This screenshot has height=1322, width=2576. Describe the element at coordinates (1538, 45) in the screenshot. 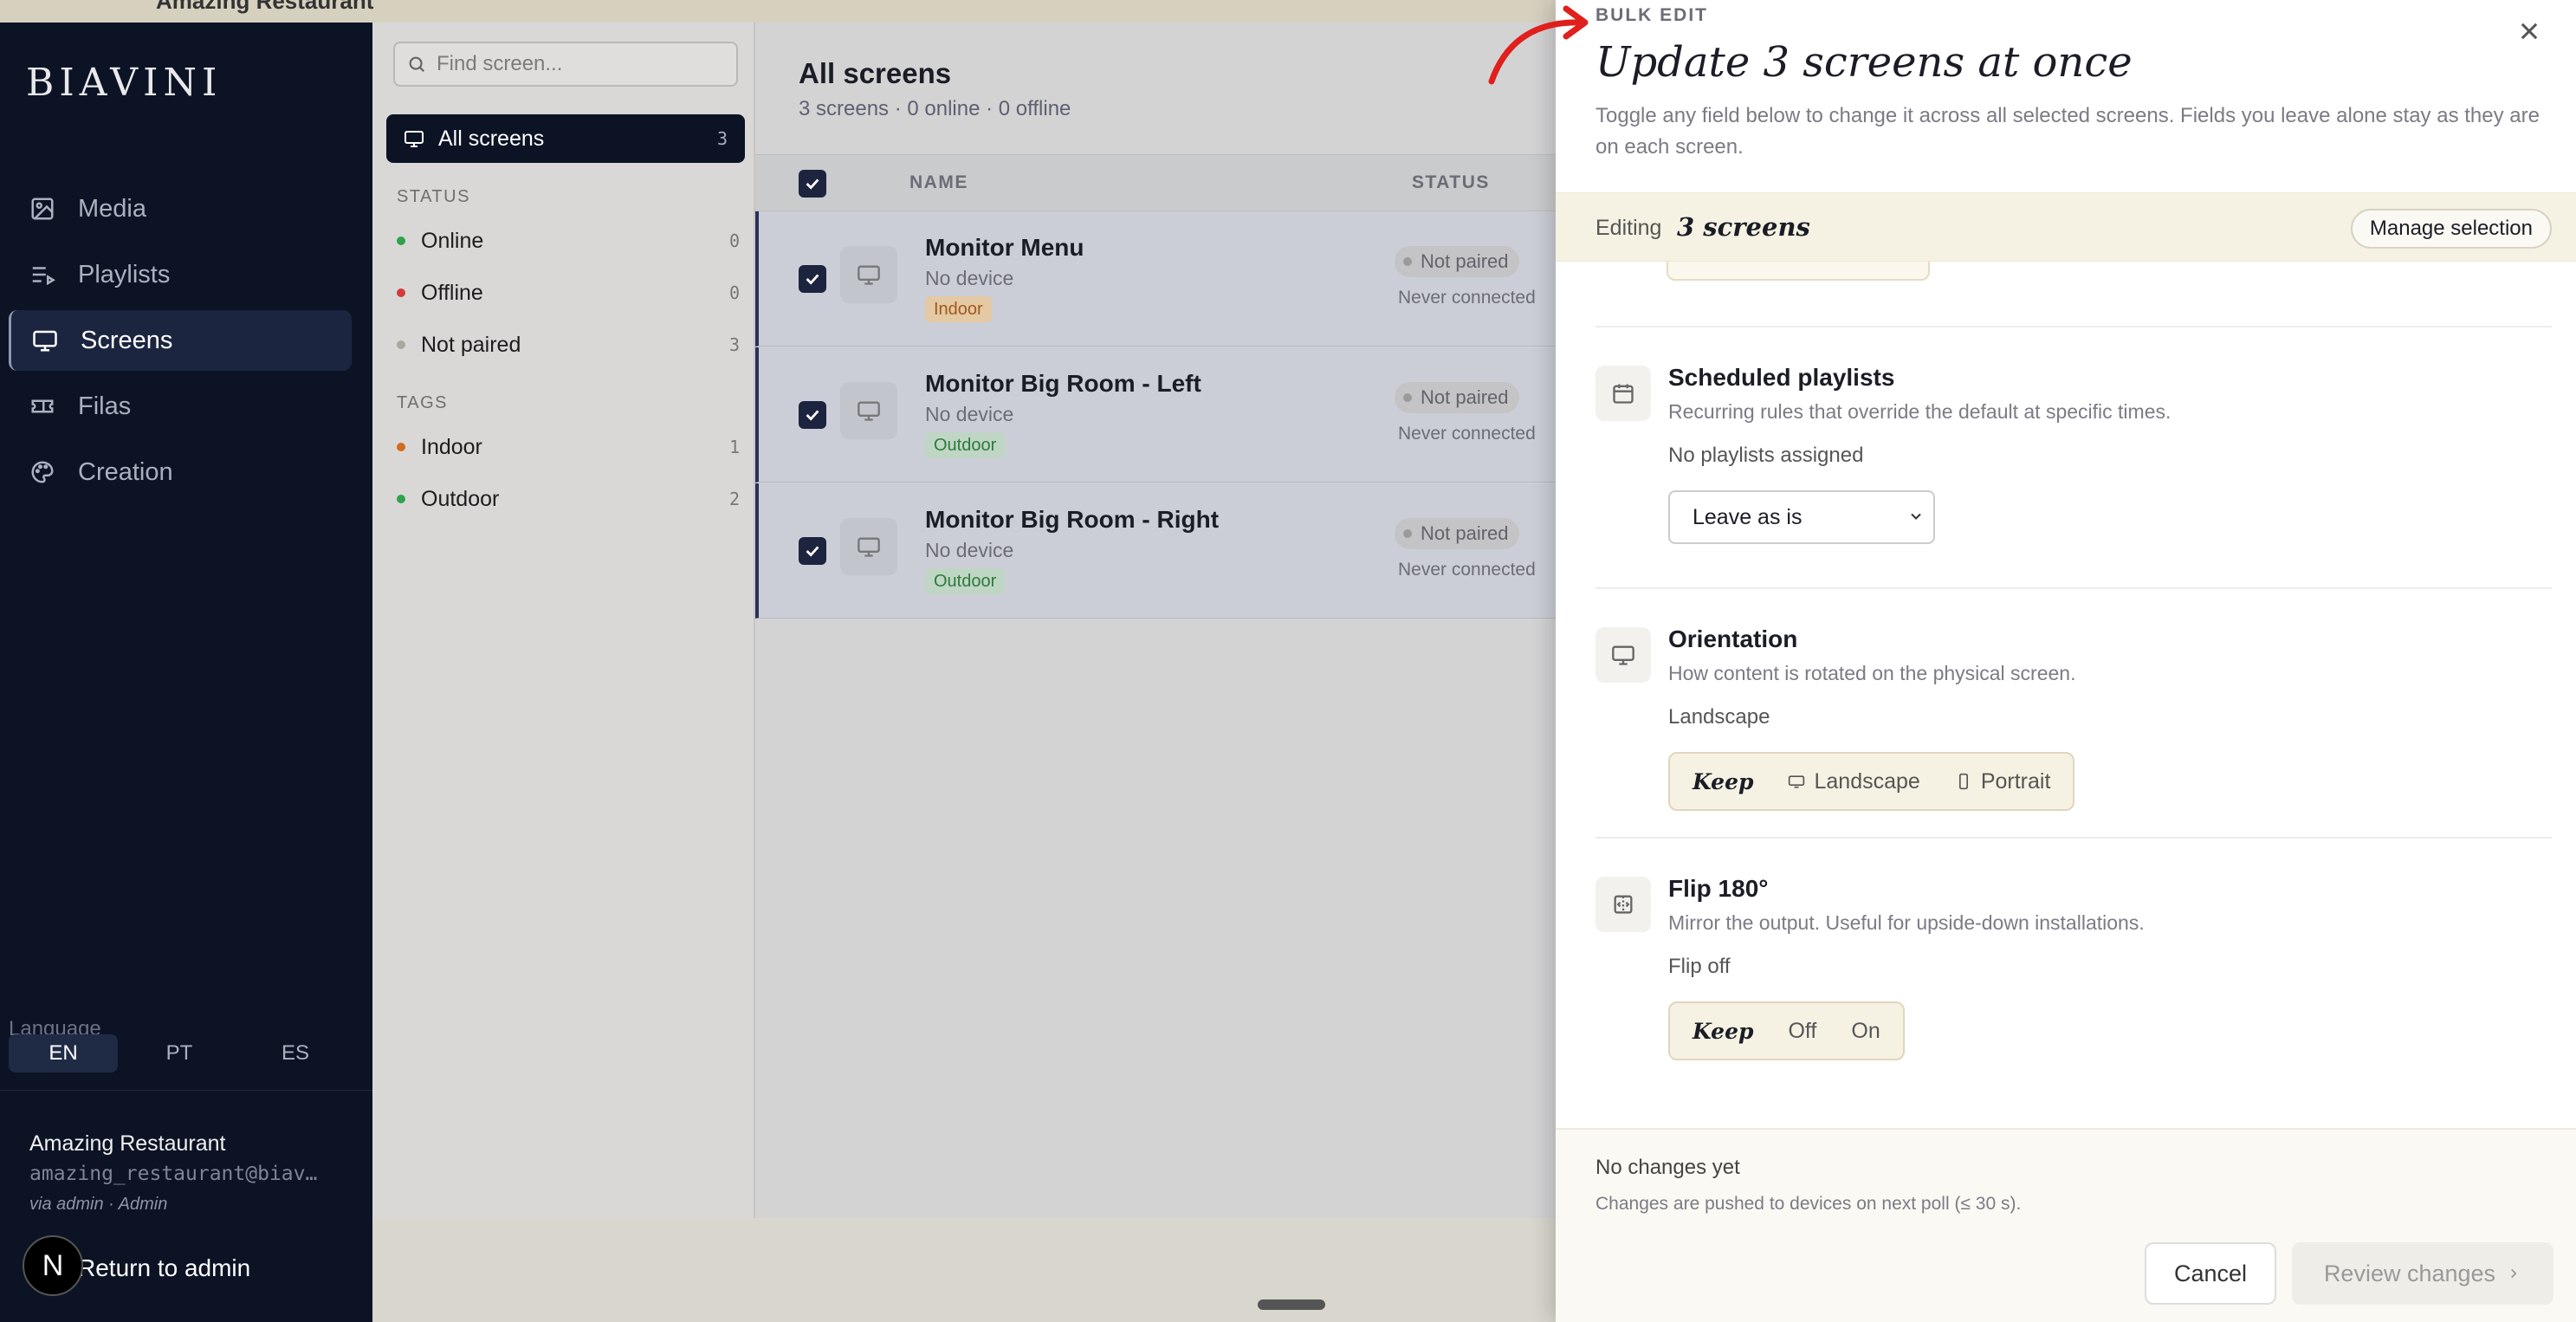

I see `annotation-arrow-icon` at that location.